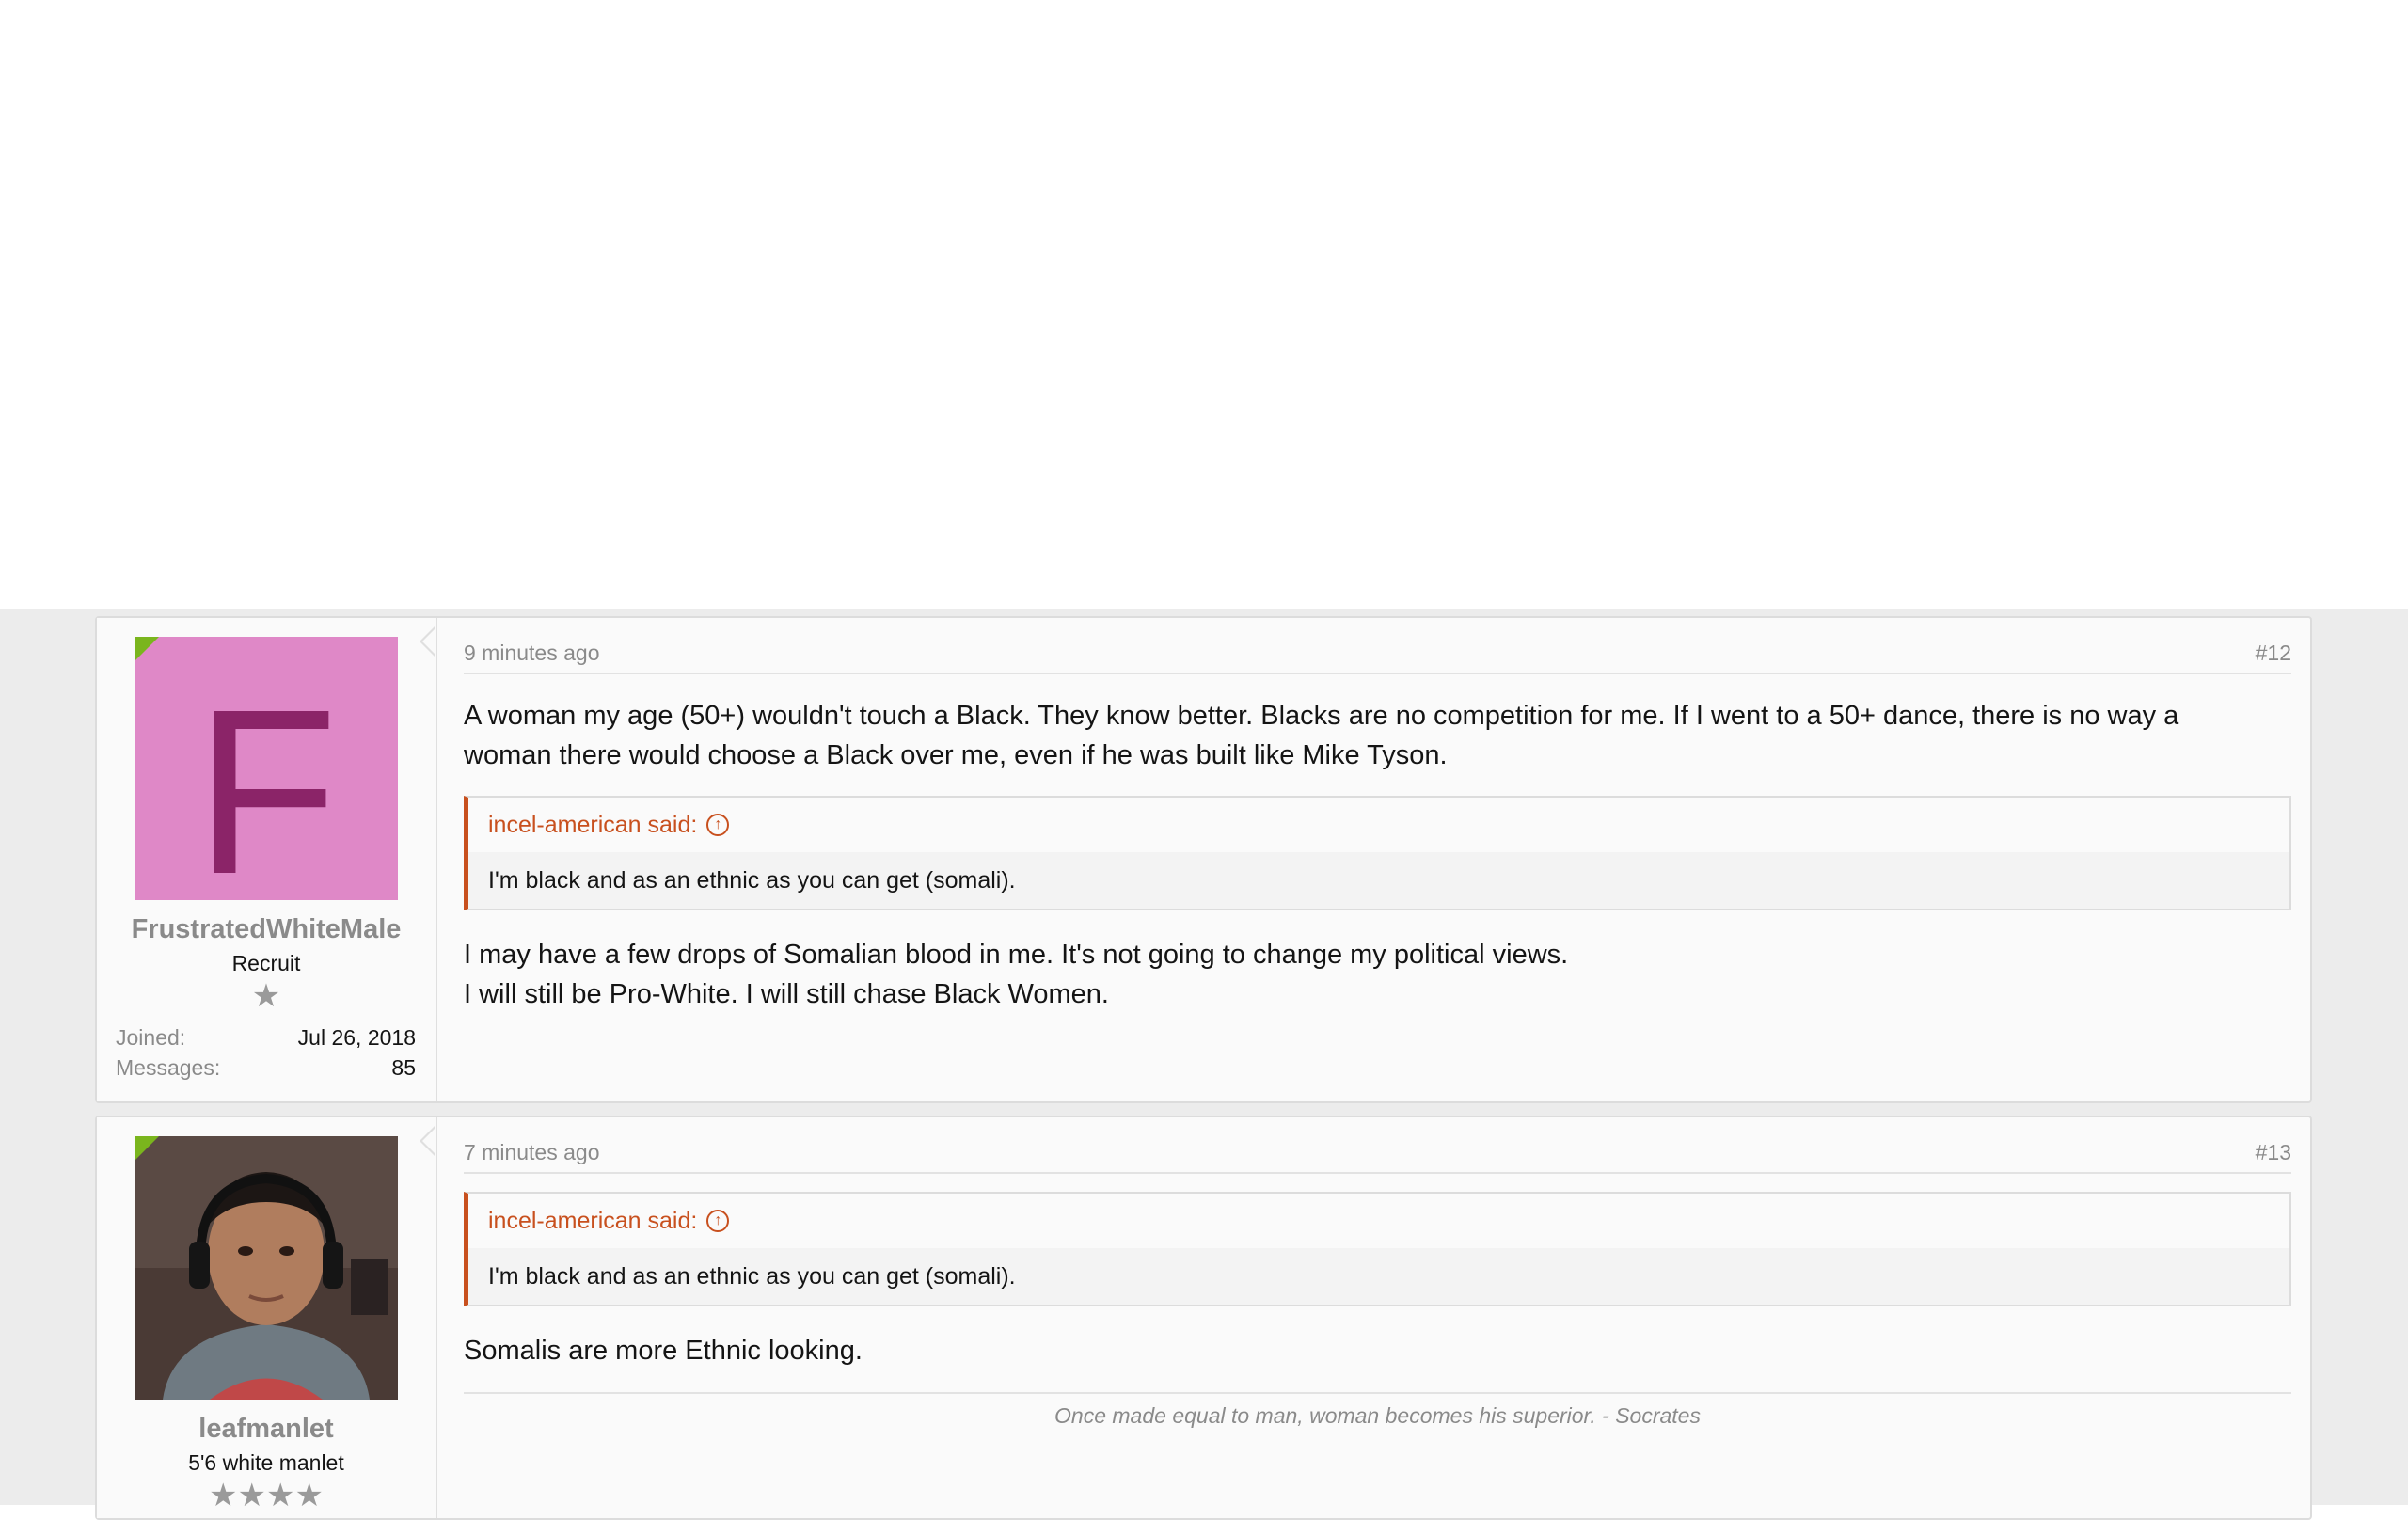 The height and width of the screenshot is (1520, 2408). I want to click on post-header: 7 minutes ago #13, so click(1378, 1155).